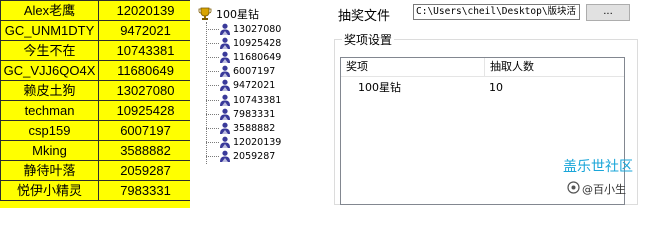 The width and height of the screenshot is (650, 240). Describe the element at coordinates (49, 50) in the screenshot. I see `sheet-name-cell: 今生不在` at that location.